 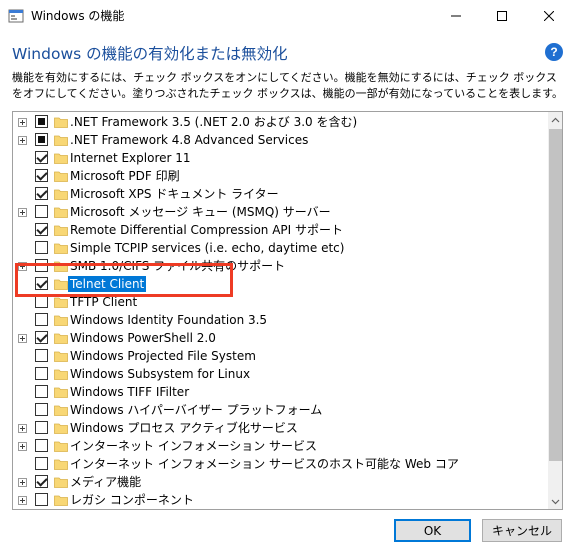 What do you see at coordinates (160, 374) in the screenshot?
I see `feature-label: Windows Subsystem for Linux` at bounding box center [160, 374].